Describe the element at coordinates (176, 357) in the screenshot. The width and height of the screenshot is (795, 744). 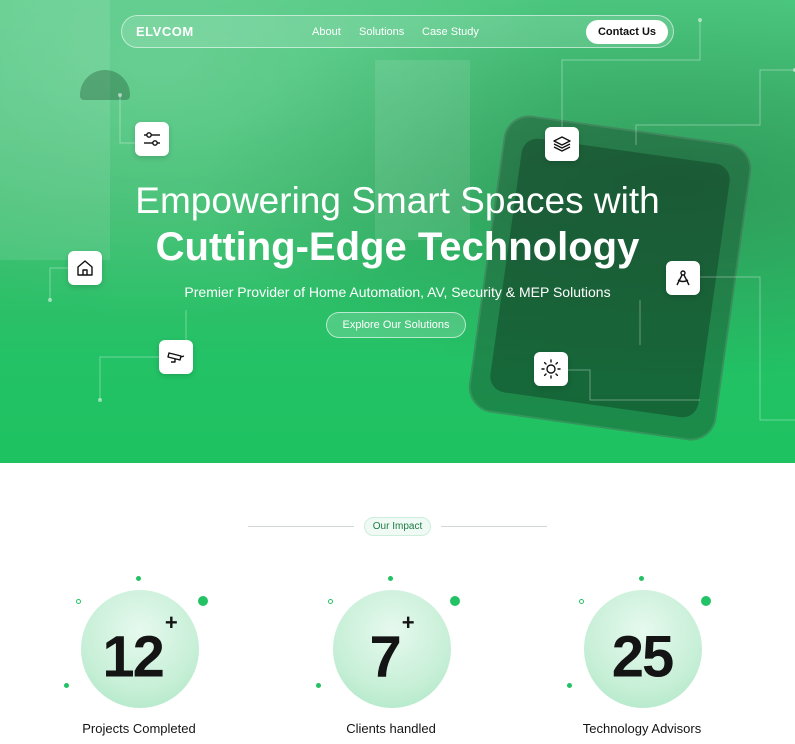
I see `security-camera-icon` at that location.